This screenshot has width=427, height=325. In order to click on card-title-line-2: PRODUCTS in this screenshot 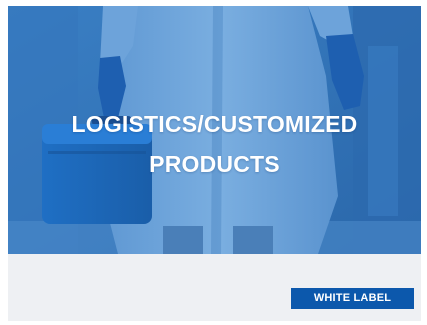, I will do `click(214, 164)`.